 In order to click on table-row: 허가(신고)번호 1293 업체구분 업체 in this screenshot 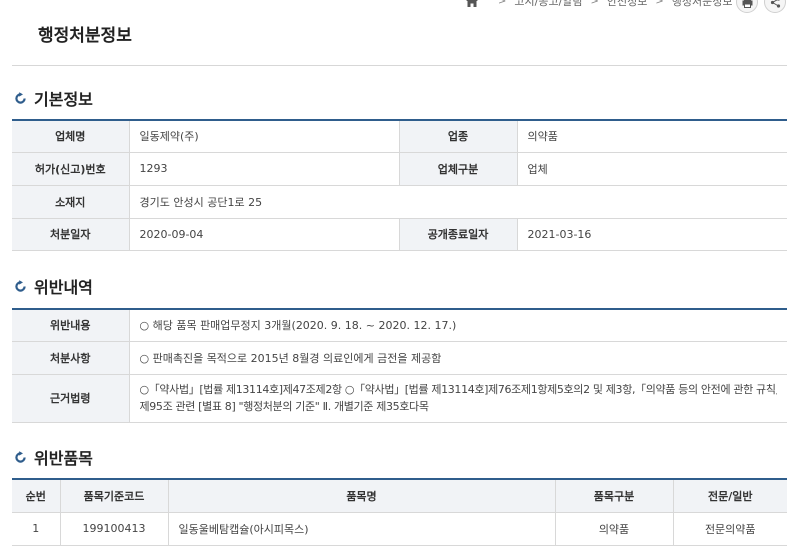, I will do `click(399, 168)`.